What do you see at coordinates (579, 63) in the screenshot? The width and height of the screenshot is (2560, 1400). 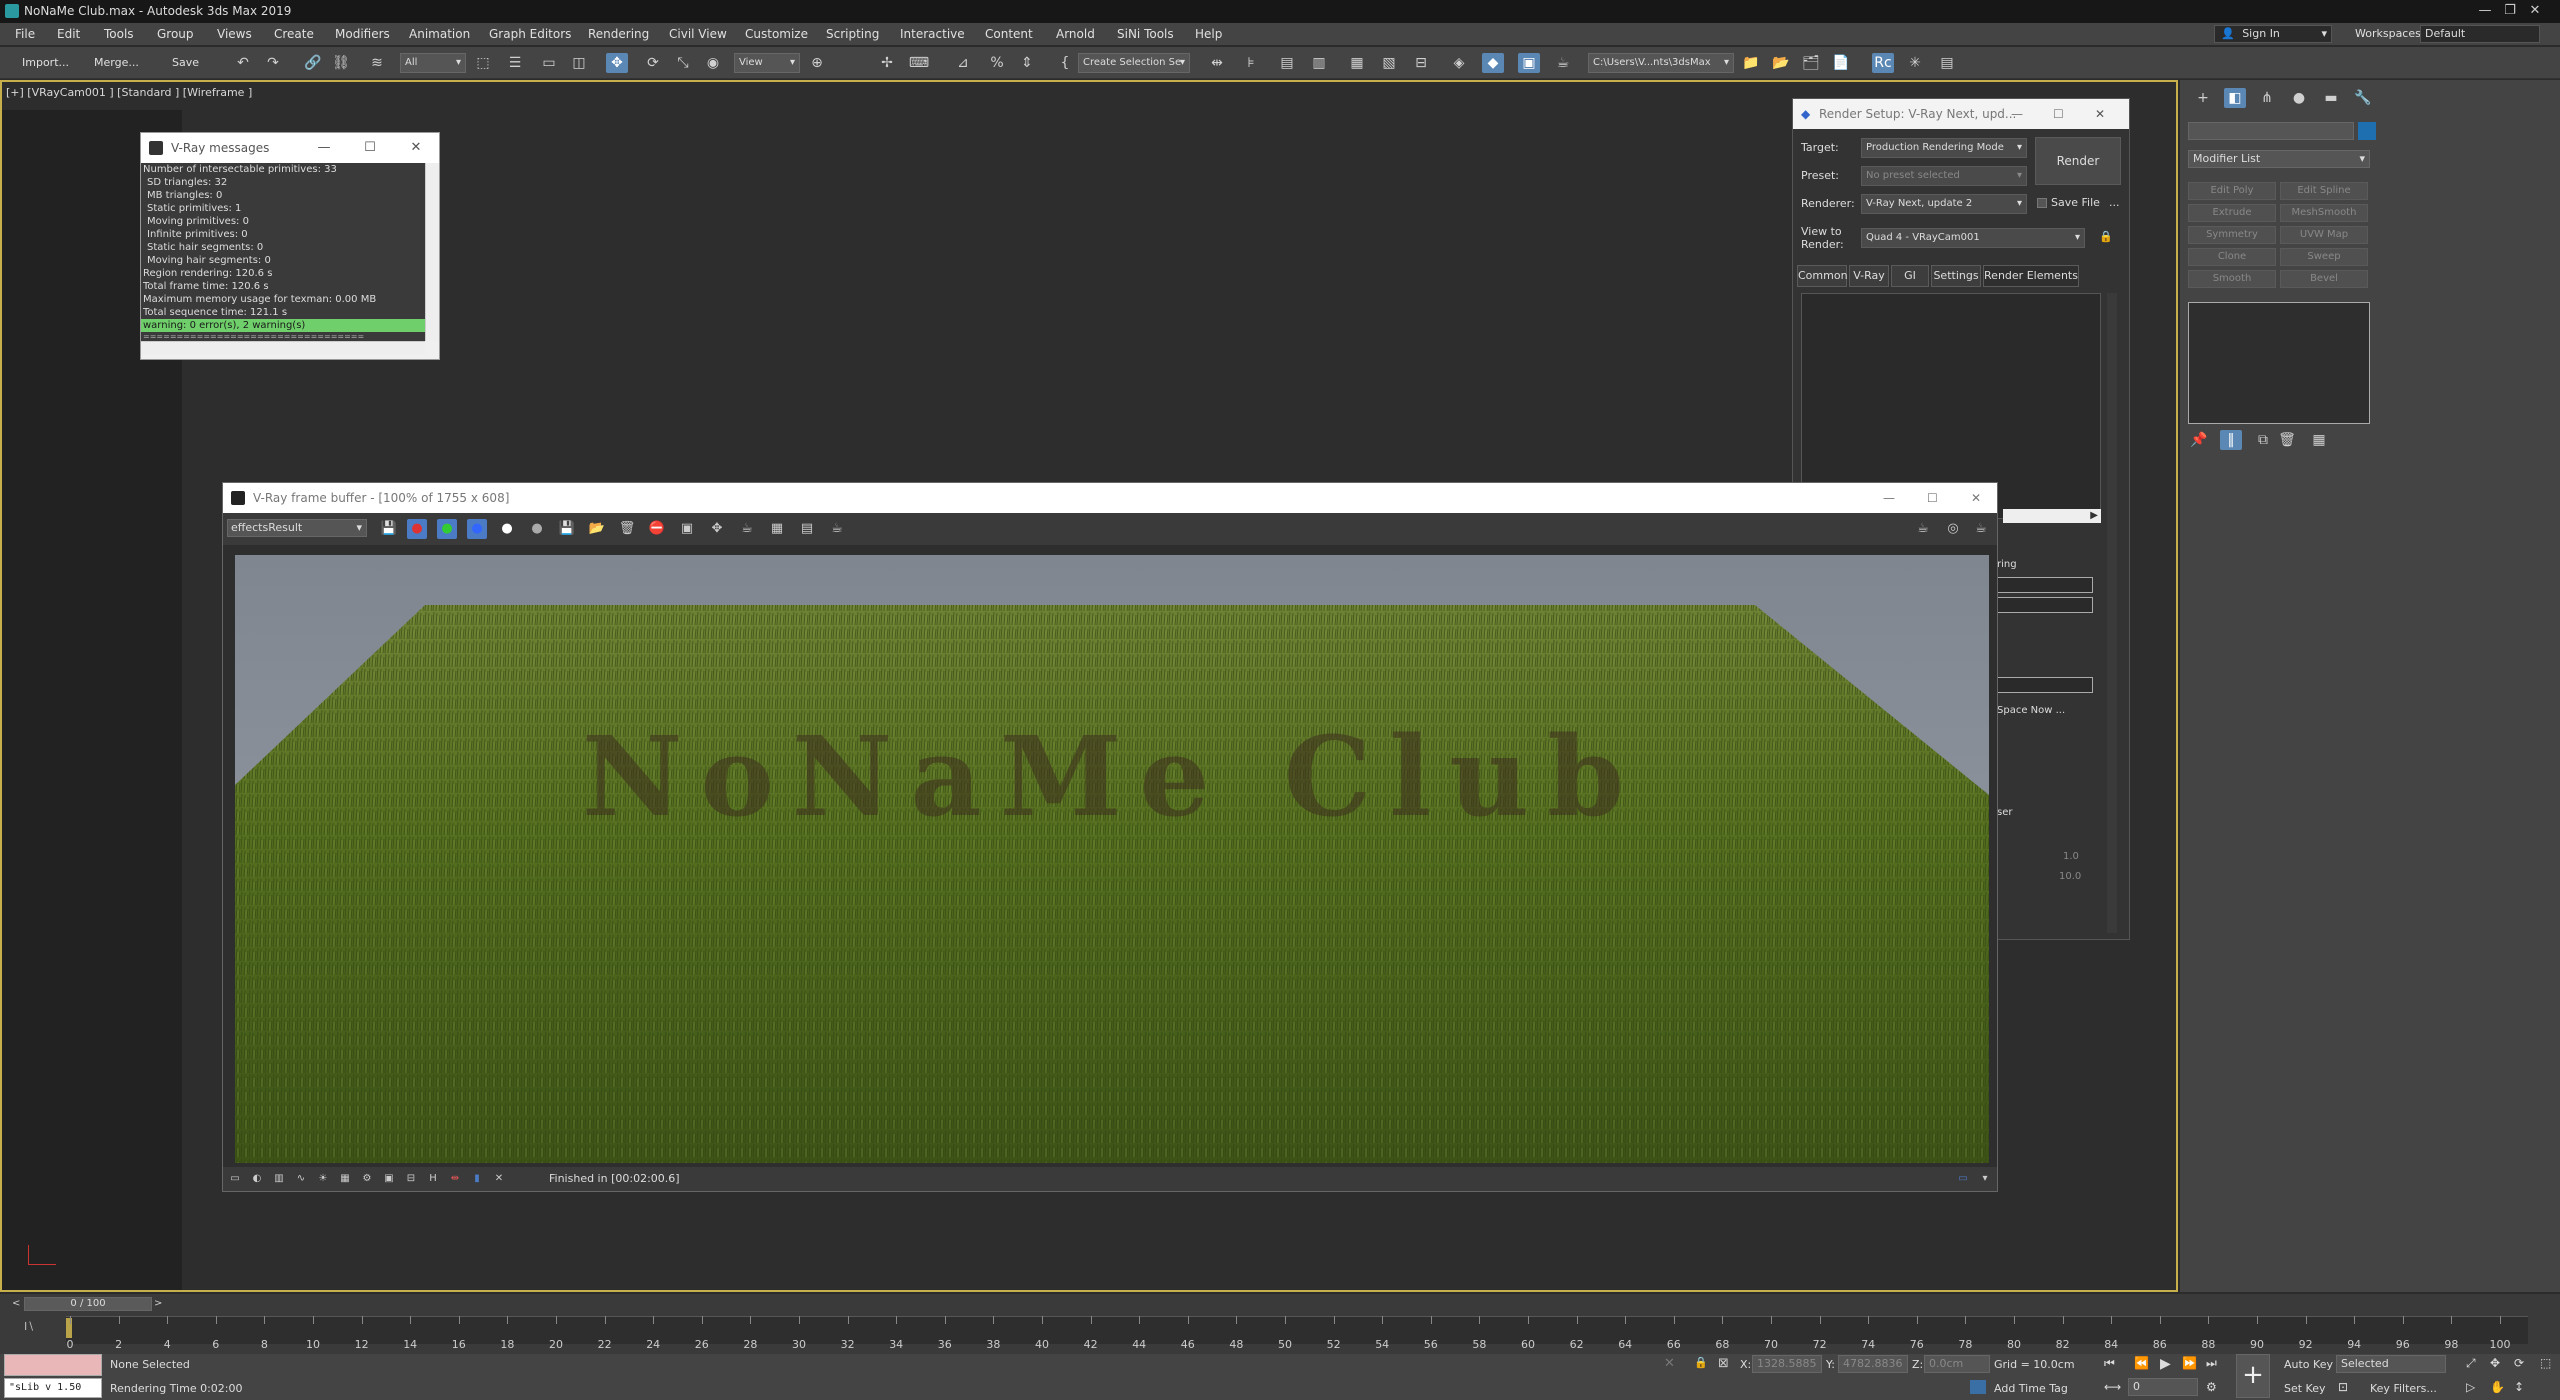 I see `window-crossing-icon: ◫` at bounding box center [579, 63].